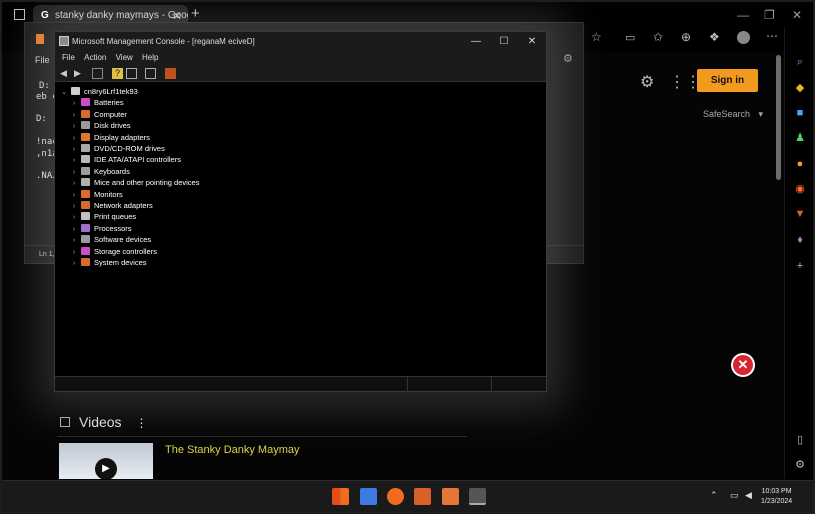 The height and width of the screenshot is (514, 815). Describe the element at coordinates (769, 15) in the screenshot. I see `restore-icon: ❐` at that location.